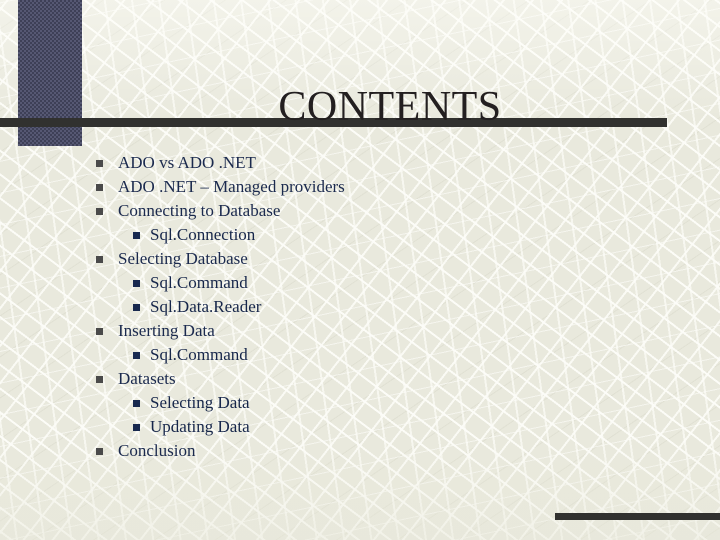 This screenshot has height=540, width=720. Describe the element at coordinates (376, 403) in the screenshot. I see `list-item: Selecting Data` at that location.